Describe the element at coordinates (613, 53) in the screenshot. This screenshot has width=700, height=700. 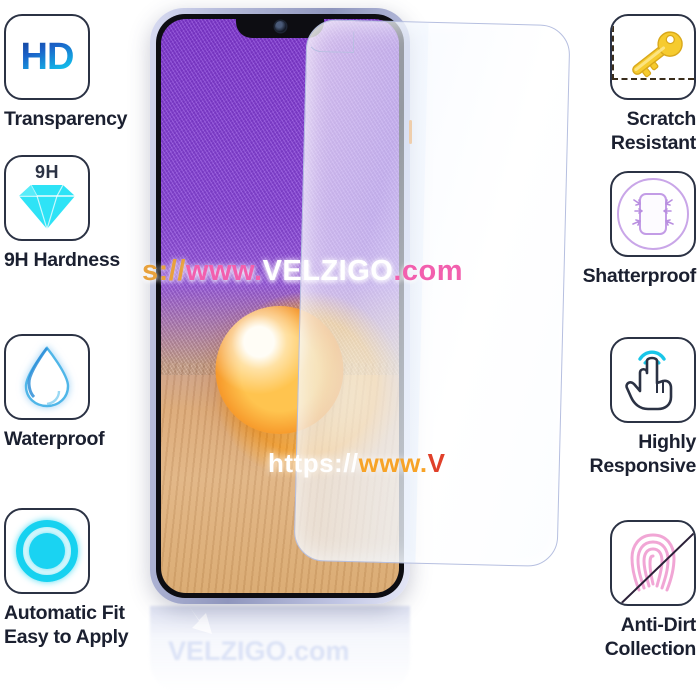
I see `key-dashed-edge` at that location.